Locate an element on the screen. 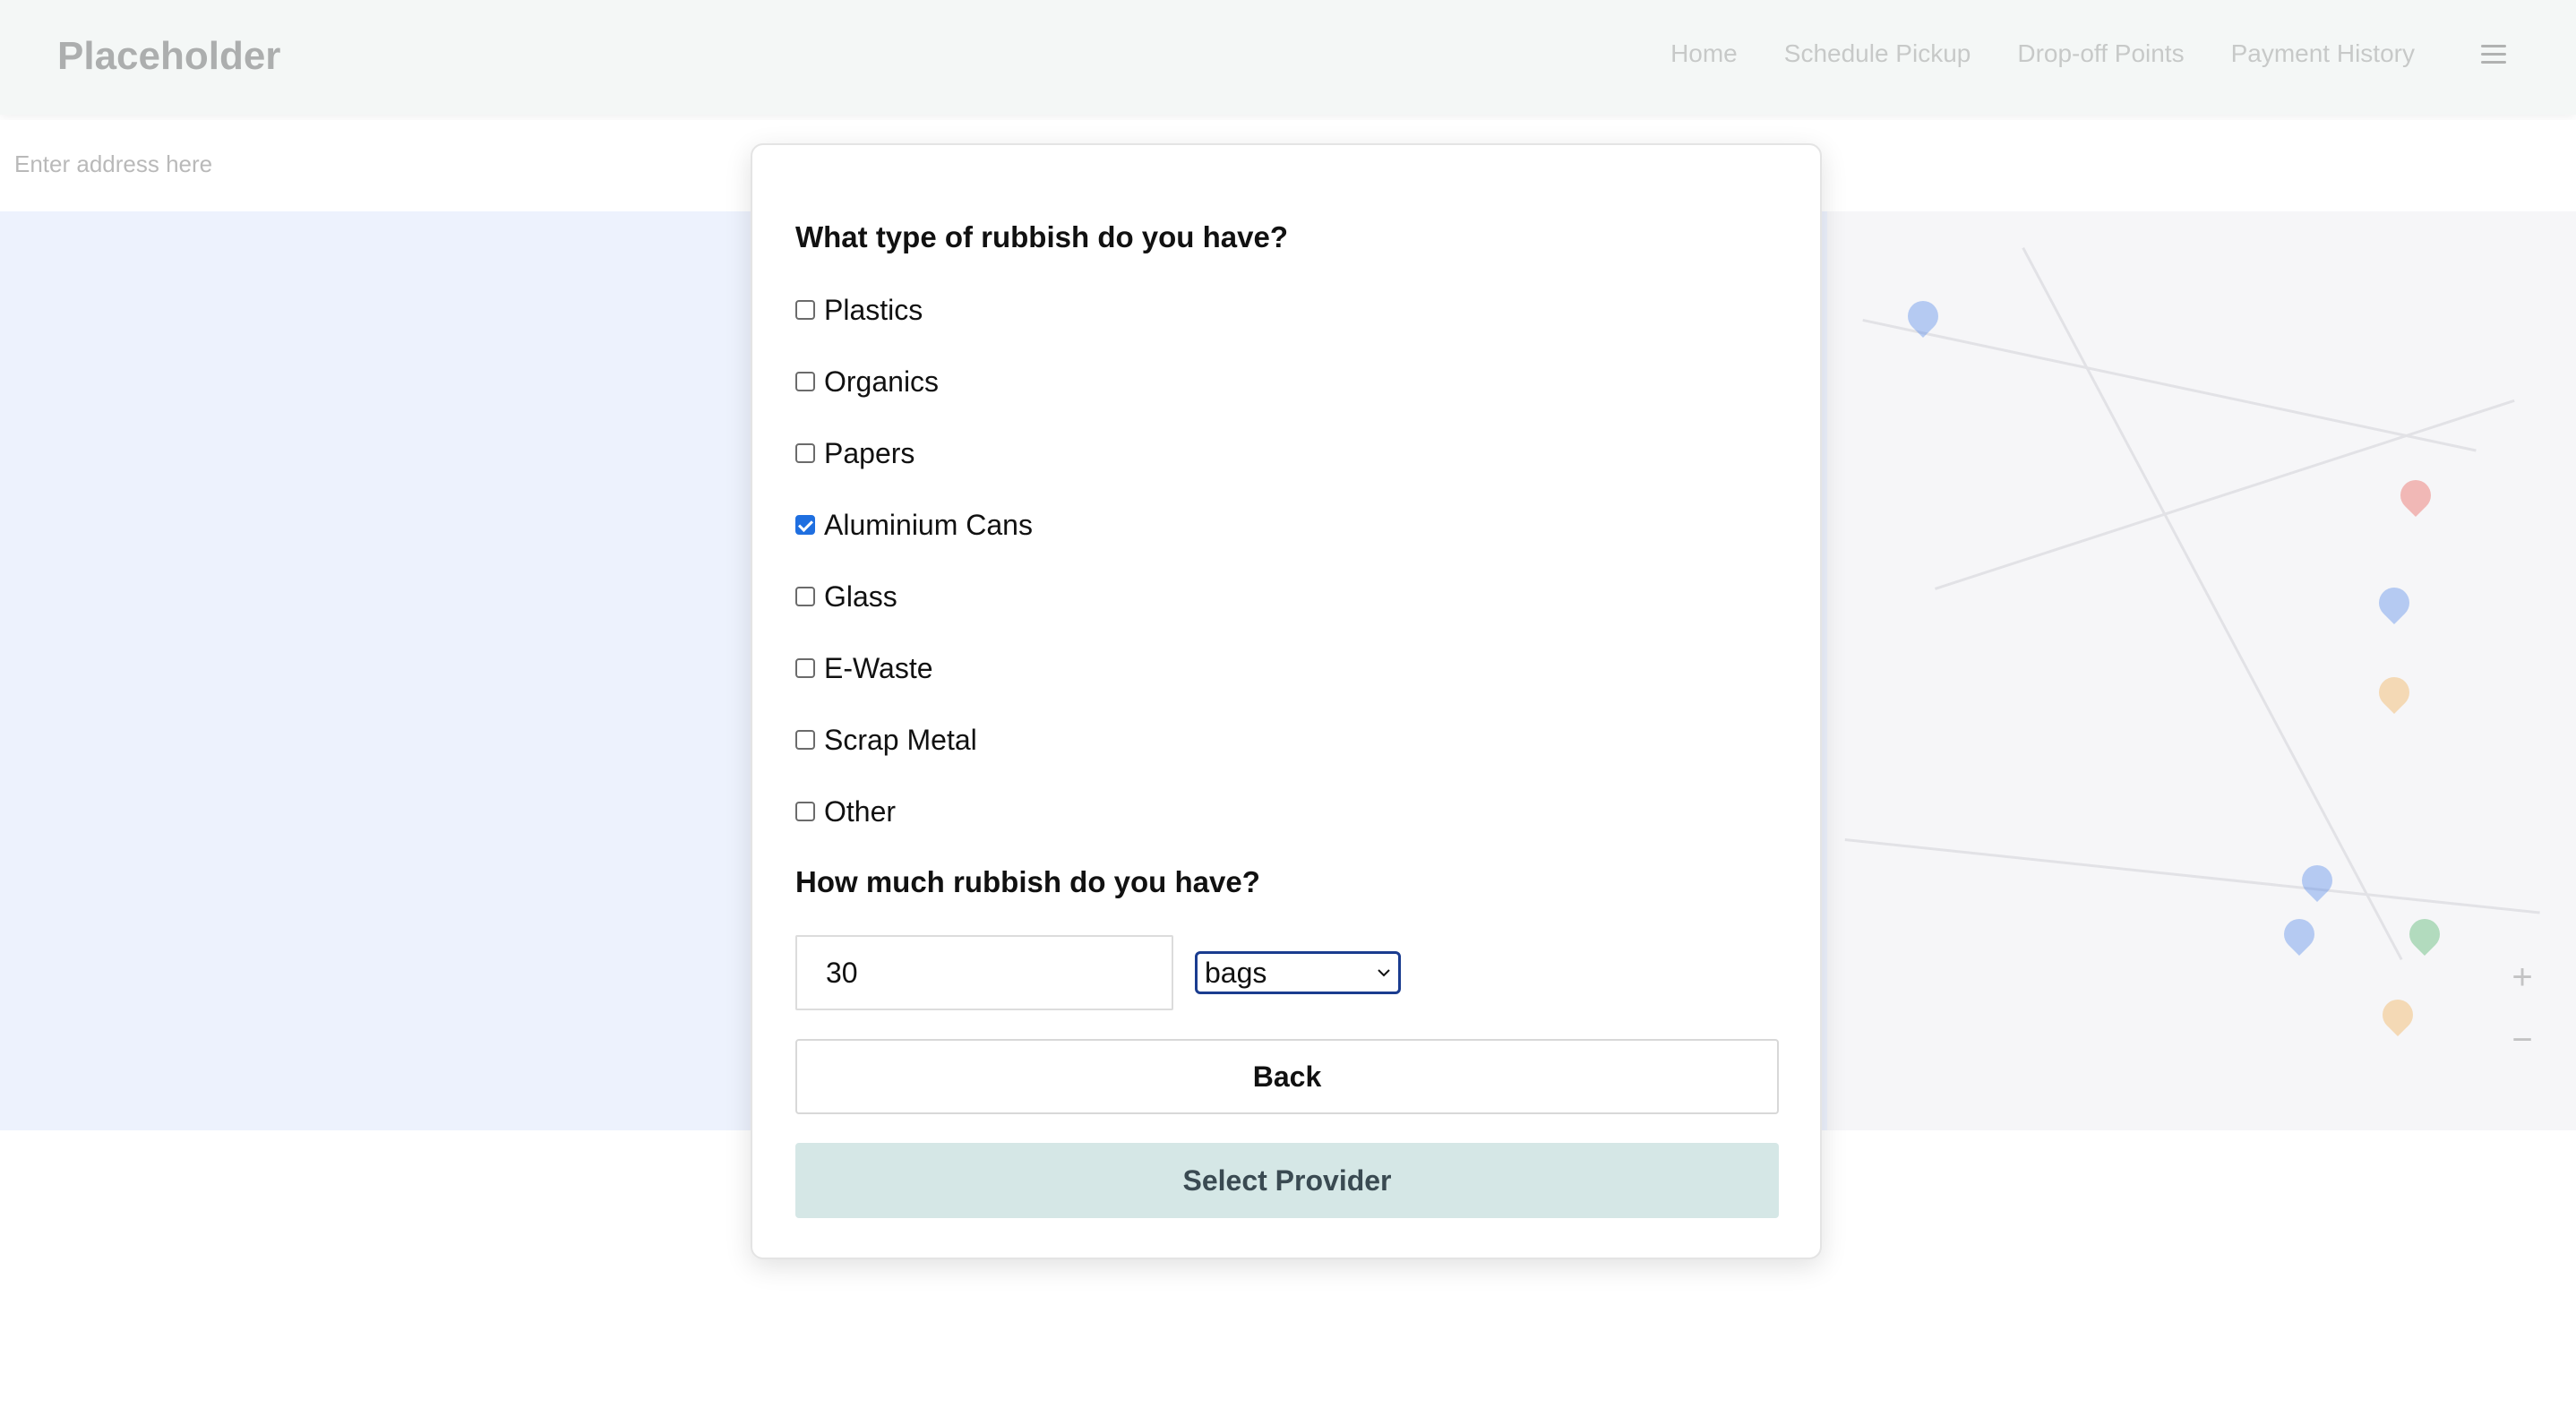  zoom-in-icon: + is located at coordinates (2522, 977).